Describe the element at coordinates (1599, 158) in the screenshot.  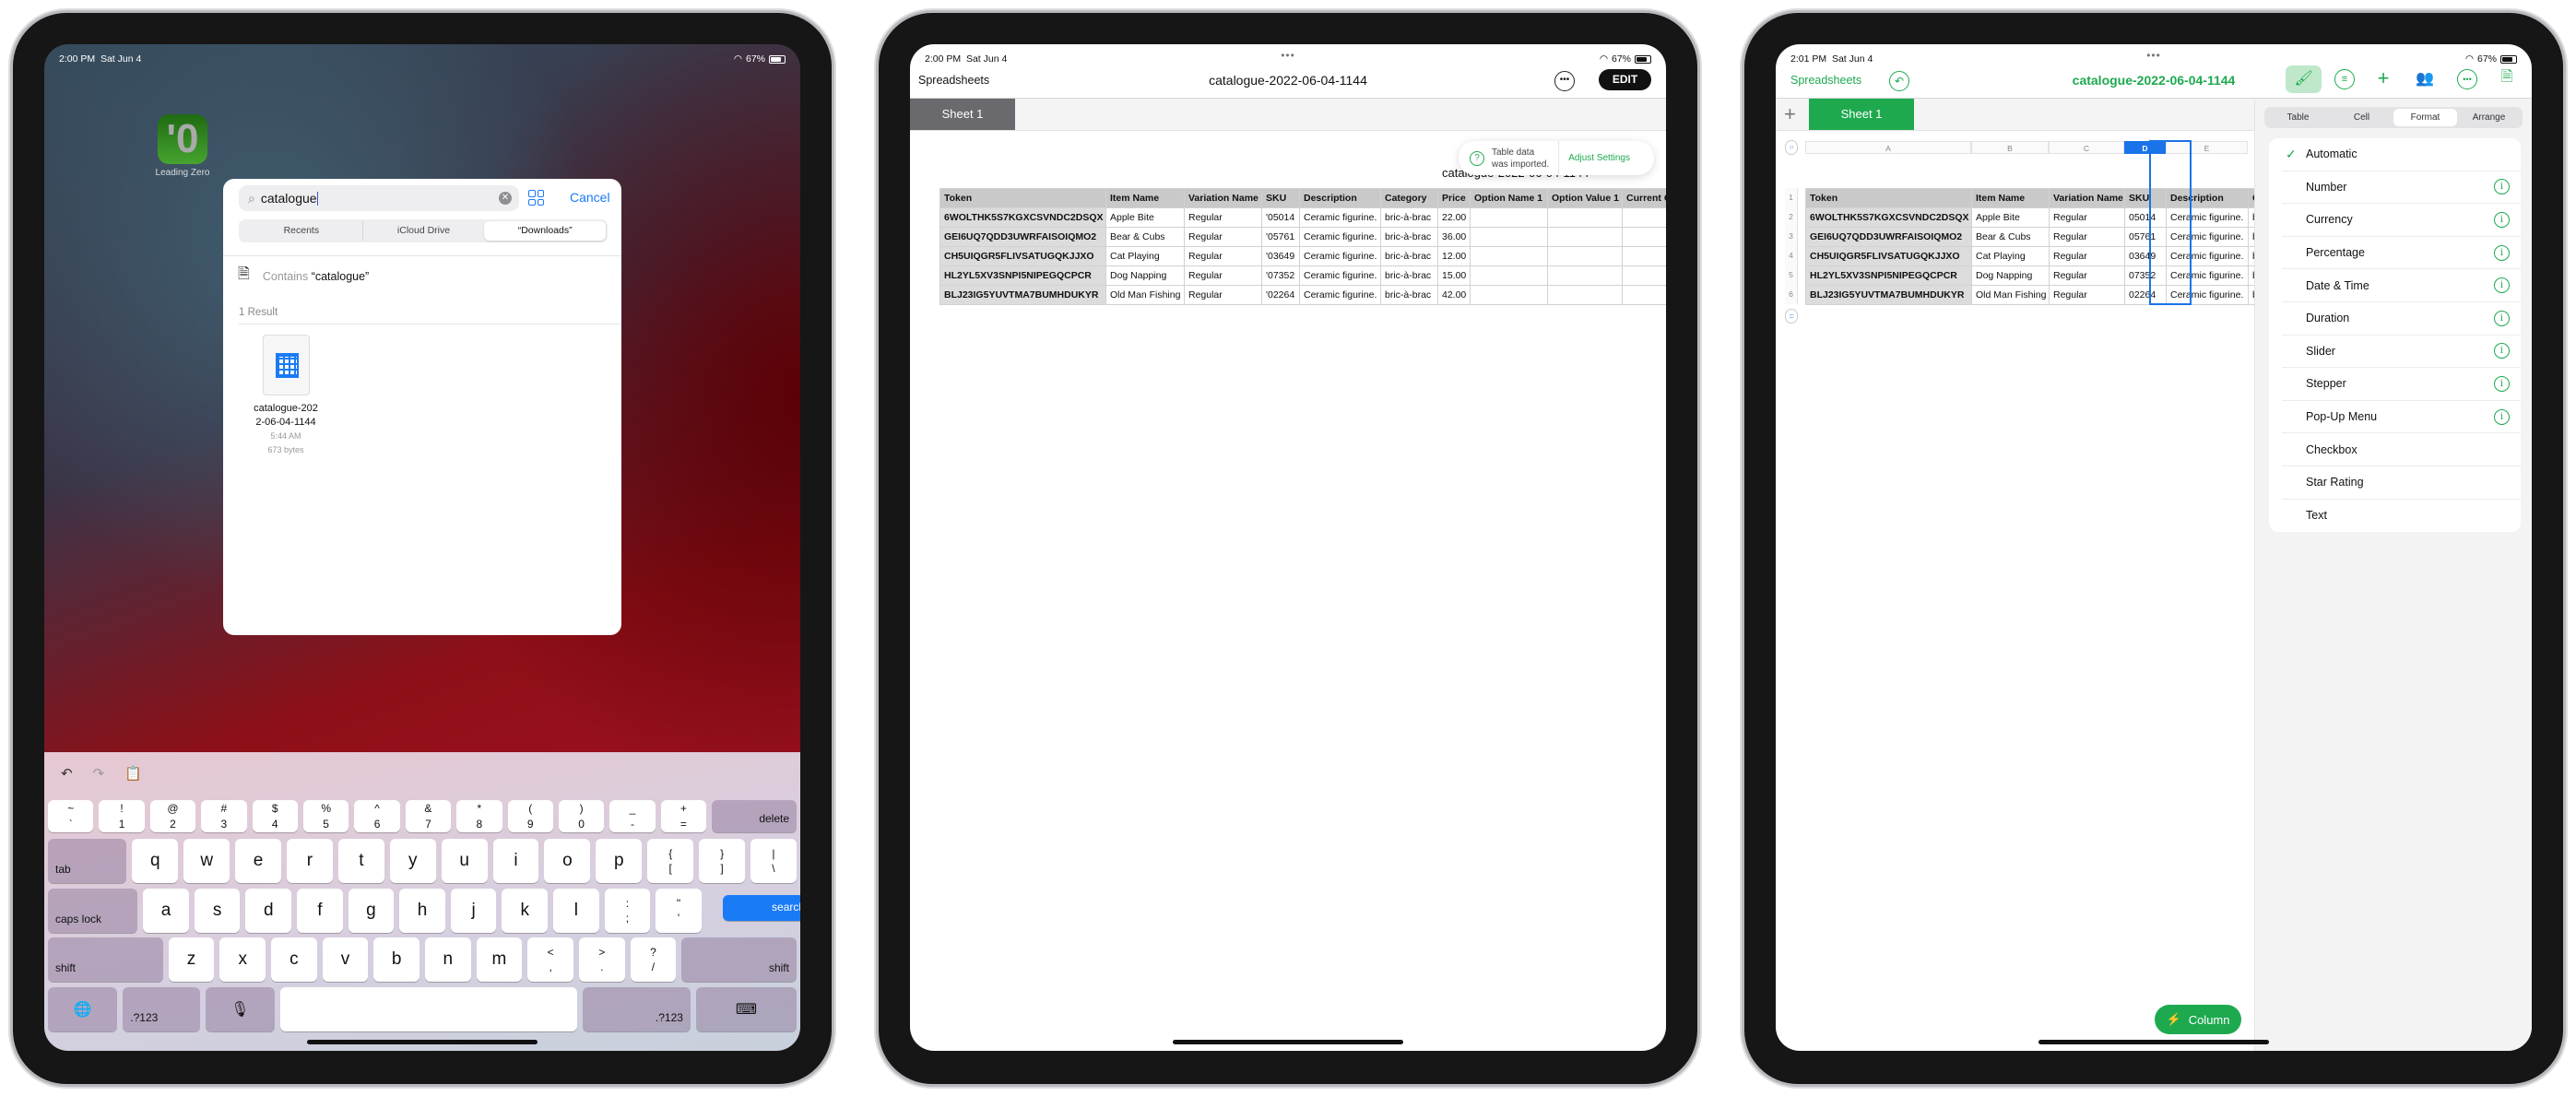
I see `adjust-settings-button: Adjust Settings` at that location.